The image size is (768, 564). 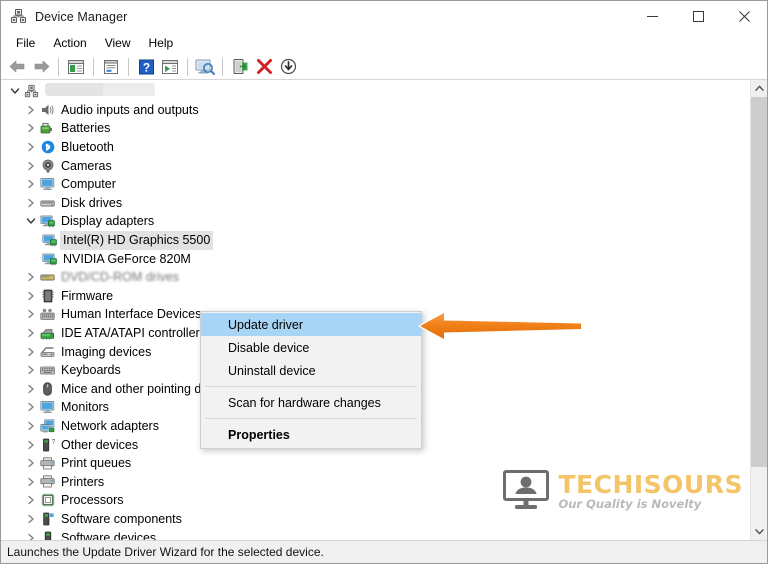 What do you see at coordinates (375, 91) in the screenshot?
I see `tree-node-root` at bounding box center [375, 91].